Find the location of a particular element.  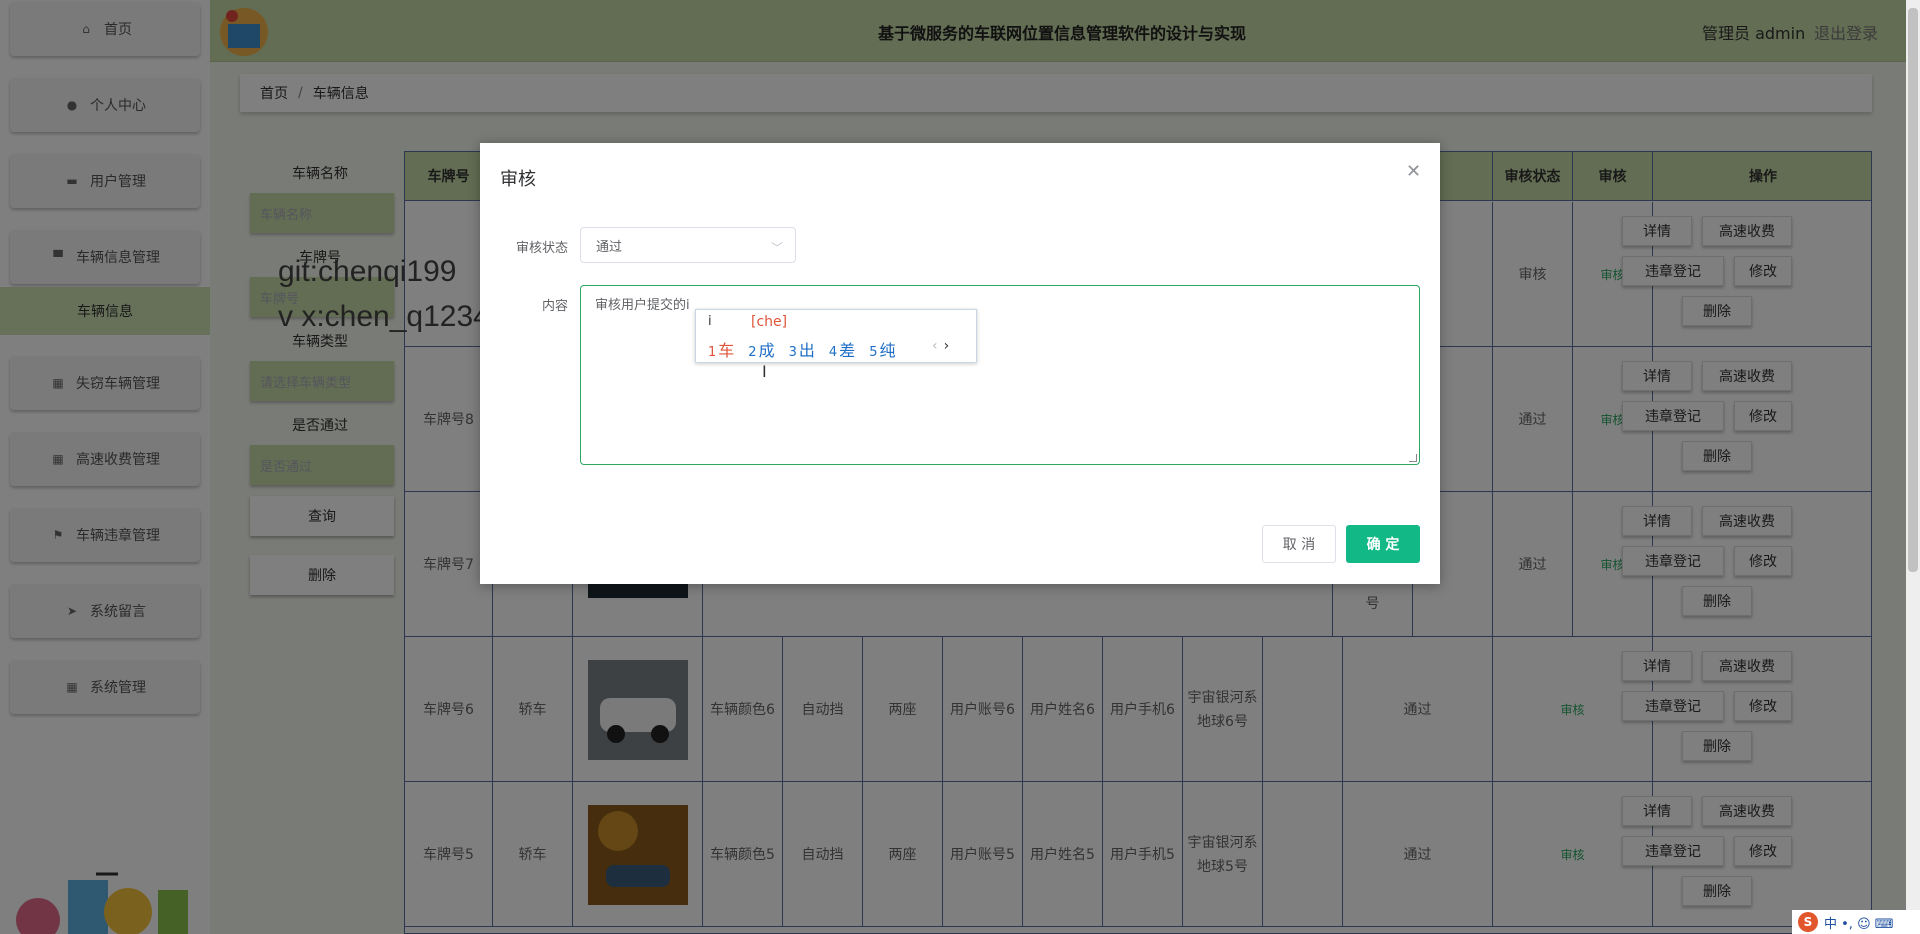

ime-candidate-window: i [che] 1车 2成 3出 4差 5纯 ‹ › is located at coordinates (836, 336).